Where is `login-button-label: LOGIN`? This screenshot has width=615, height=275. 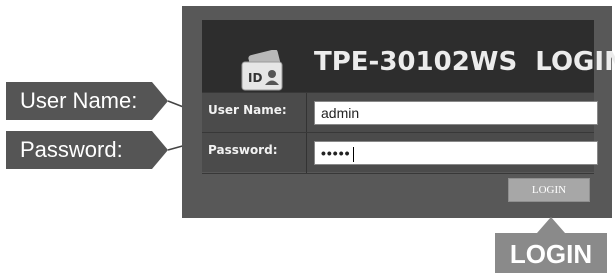 login-button-label: LOGIN is located at coordinates (549, 190).